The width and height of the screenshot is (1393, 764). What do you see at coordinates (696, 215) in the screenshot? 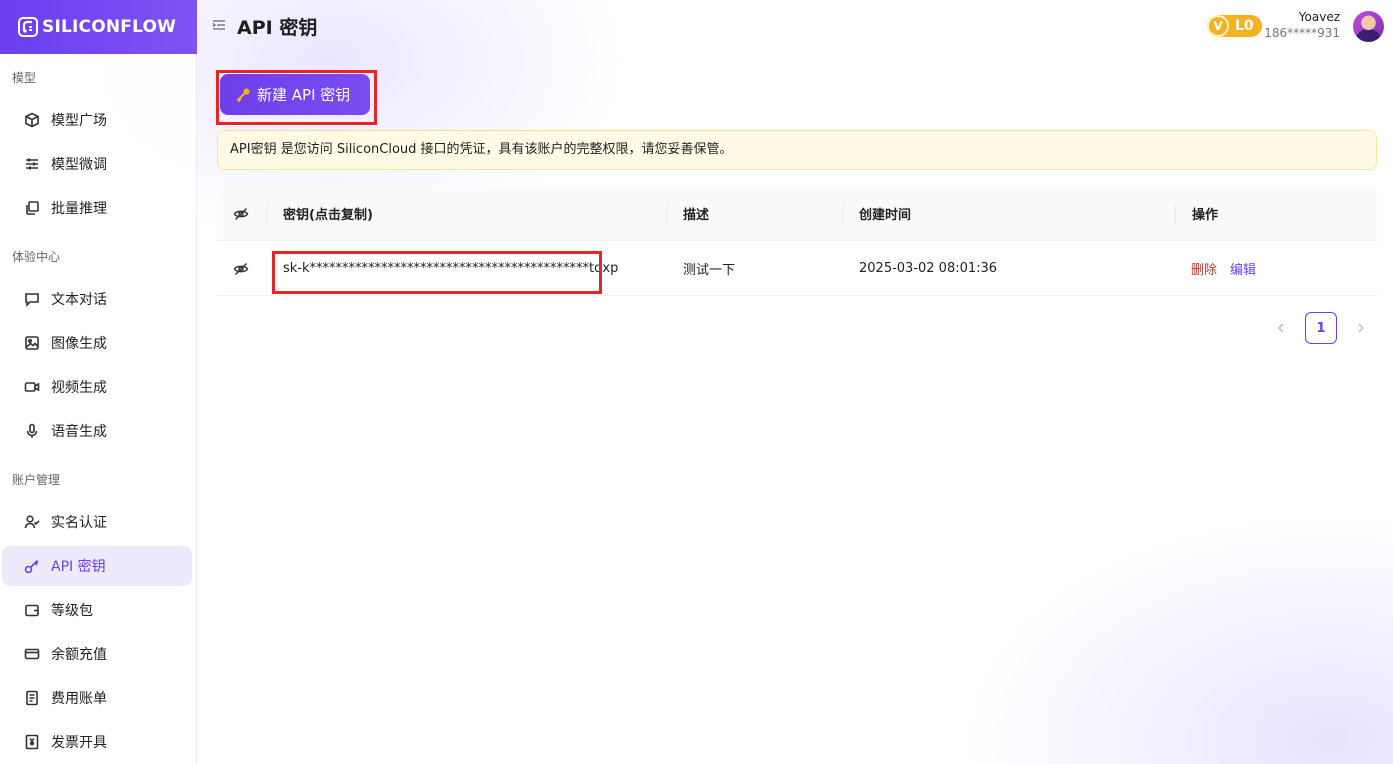
I see `column-header-description: 描述` at bounding box center [696, 215].